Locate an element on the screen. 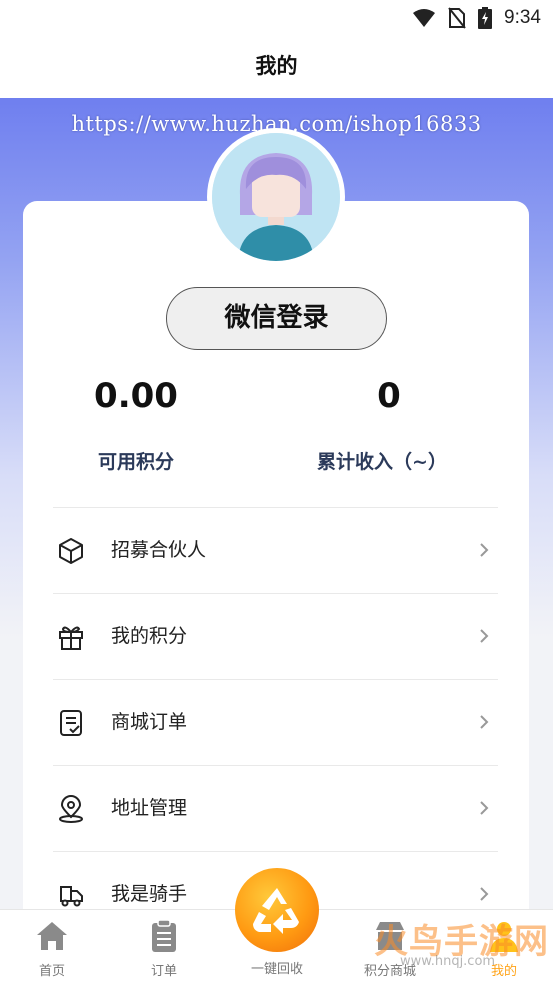 The height and width of the screenshot is (983, 553). gift-icon is located at coordinates (71, 638).